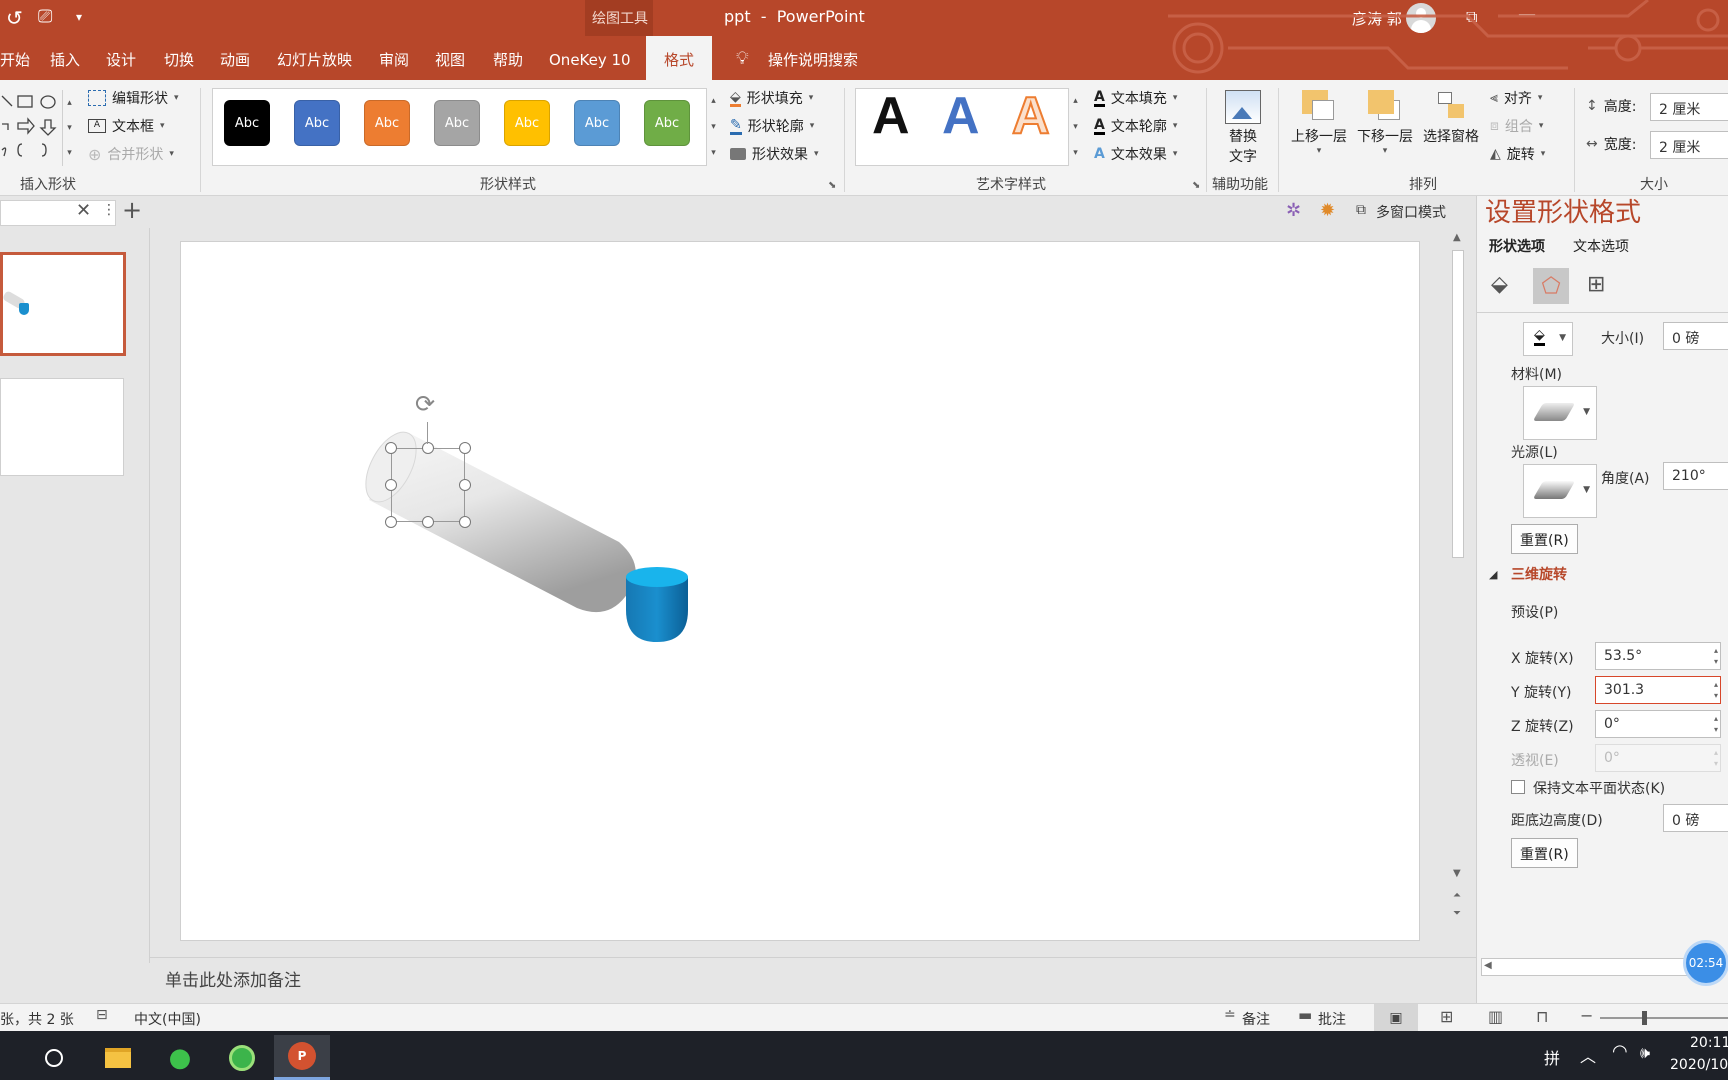 This screenshot has height=1080, width=1728. I want to click on resize-handle-s, so click(428, 522).